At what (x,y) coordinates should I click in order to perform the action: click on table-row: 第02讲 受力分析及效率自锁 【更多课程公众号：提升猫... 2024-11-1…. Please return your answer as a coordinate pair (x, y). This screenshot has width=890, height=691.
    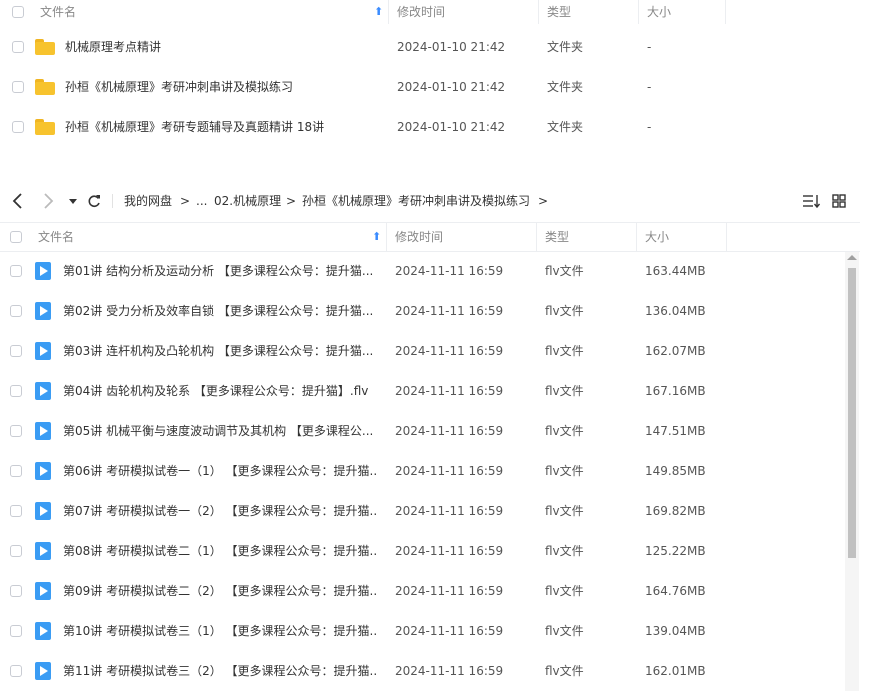
    Looking at the image, I should click on (422, 311).